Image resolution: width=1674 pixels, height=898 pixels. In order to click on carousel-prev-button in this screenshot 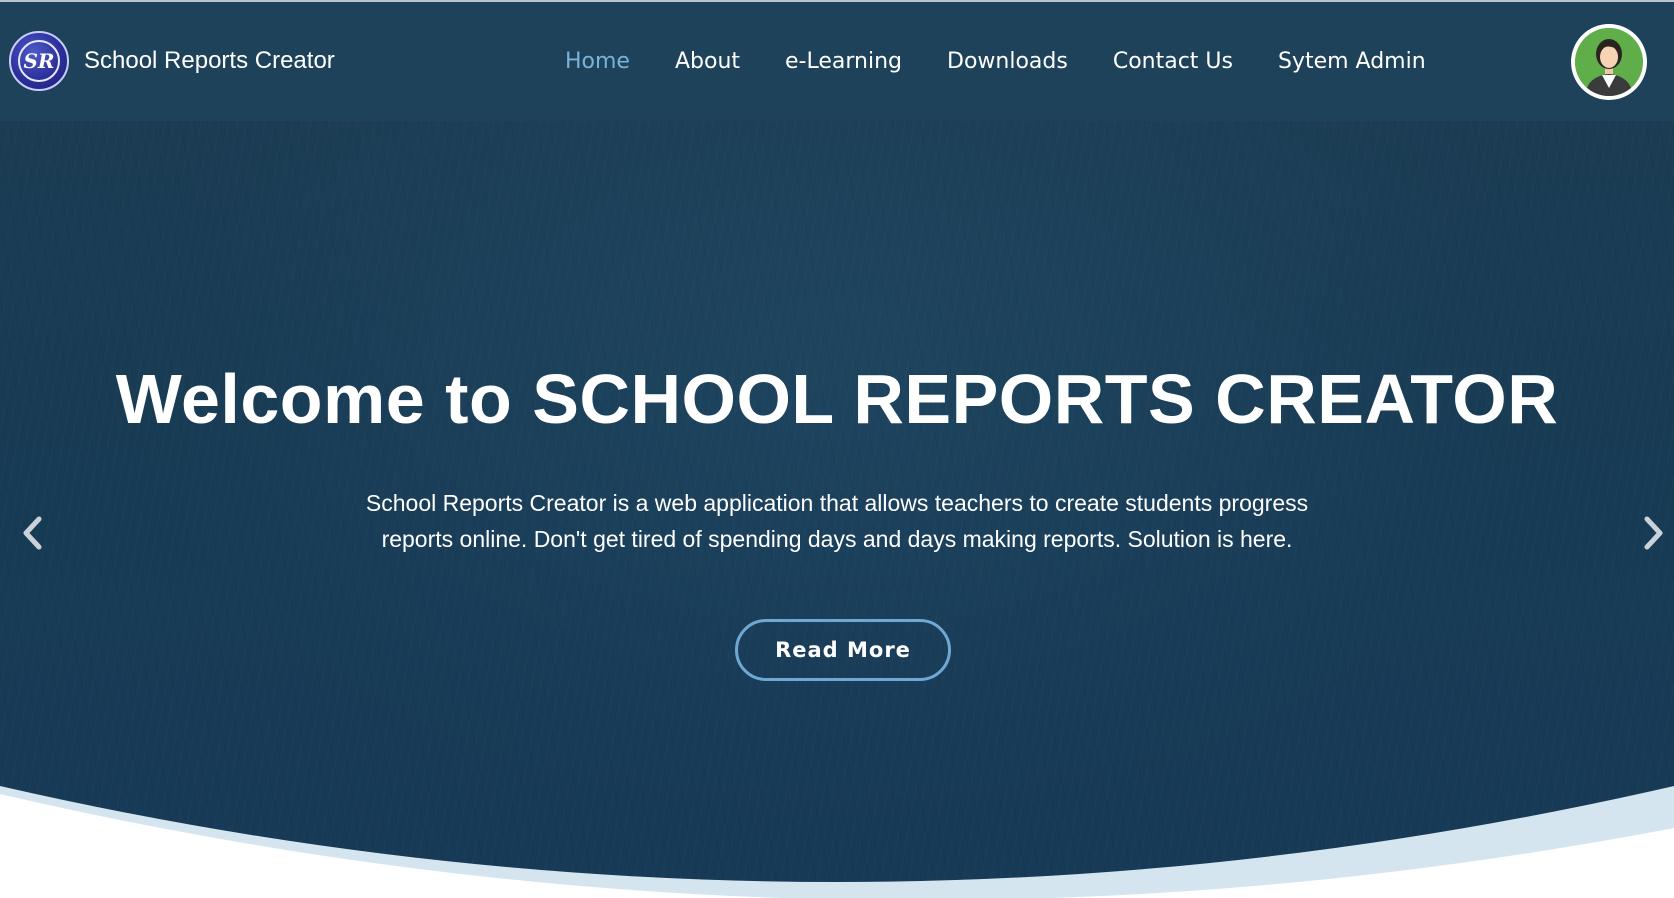, I will do `click(32, 533)`.